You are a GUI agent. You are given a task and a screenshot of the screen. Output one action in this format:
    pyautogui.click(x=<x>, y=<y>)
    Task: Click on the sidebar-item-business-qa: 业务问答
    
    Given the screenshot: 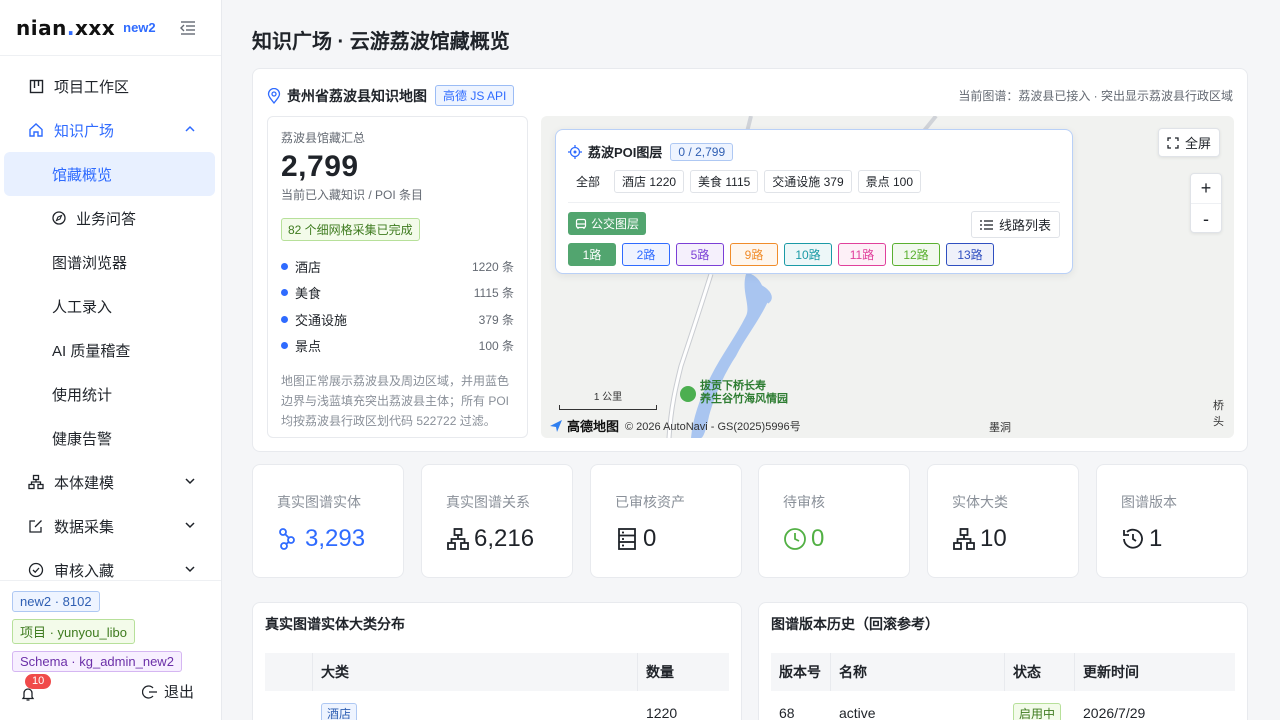 What is the action you would take?
    pyautogui.click(x=110, y=218)
    